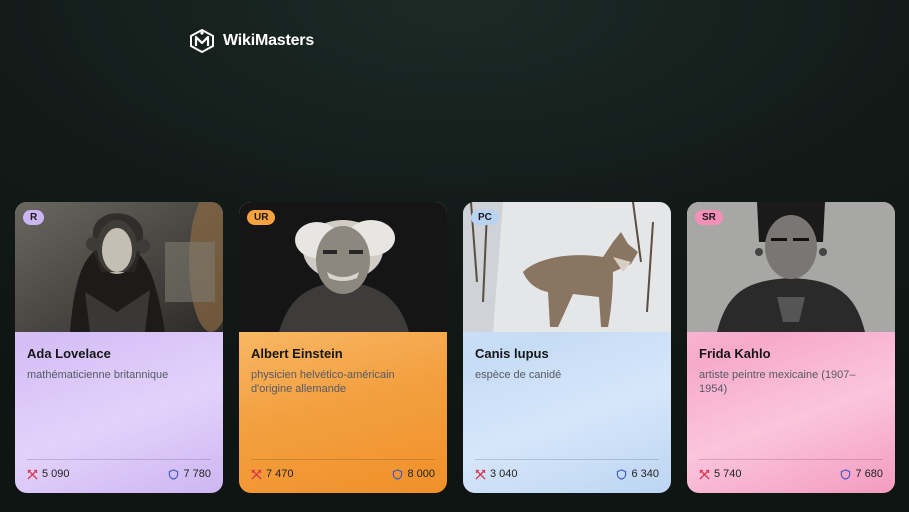 The height and width of the screenshot is (512, 909). I want to click on card-description: mathématicienne britannique, so click(98, 375).